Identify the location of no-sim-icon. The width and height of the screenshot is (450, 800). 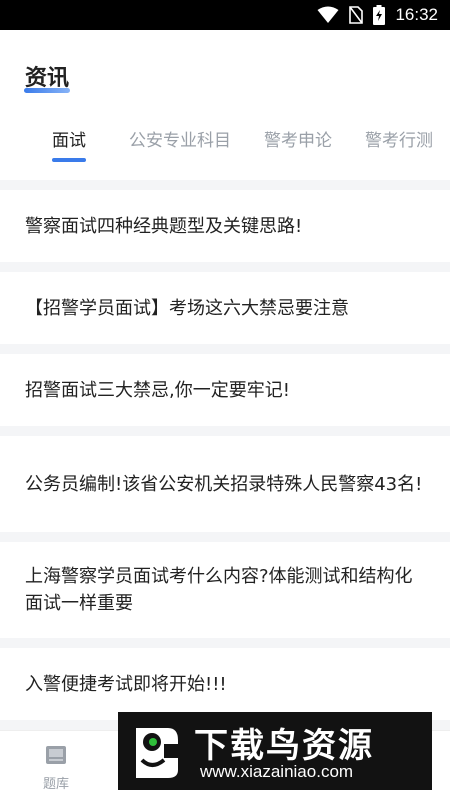
(356, 15).